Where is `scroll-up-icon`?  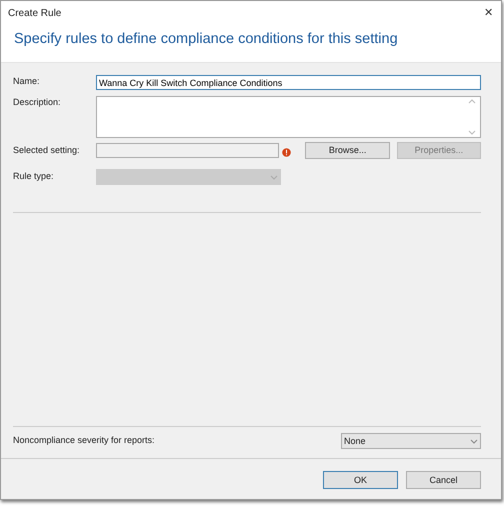 scroll-up-icon is located at coordinates (472, 101).